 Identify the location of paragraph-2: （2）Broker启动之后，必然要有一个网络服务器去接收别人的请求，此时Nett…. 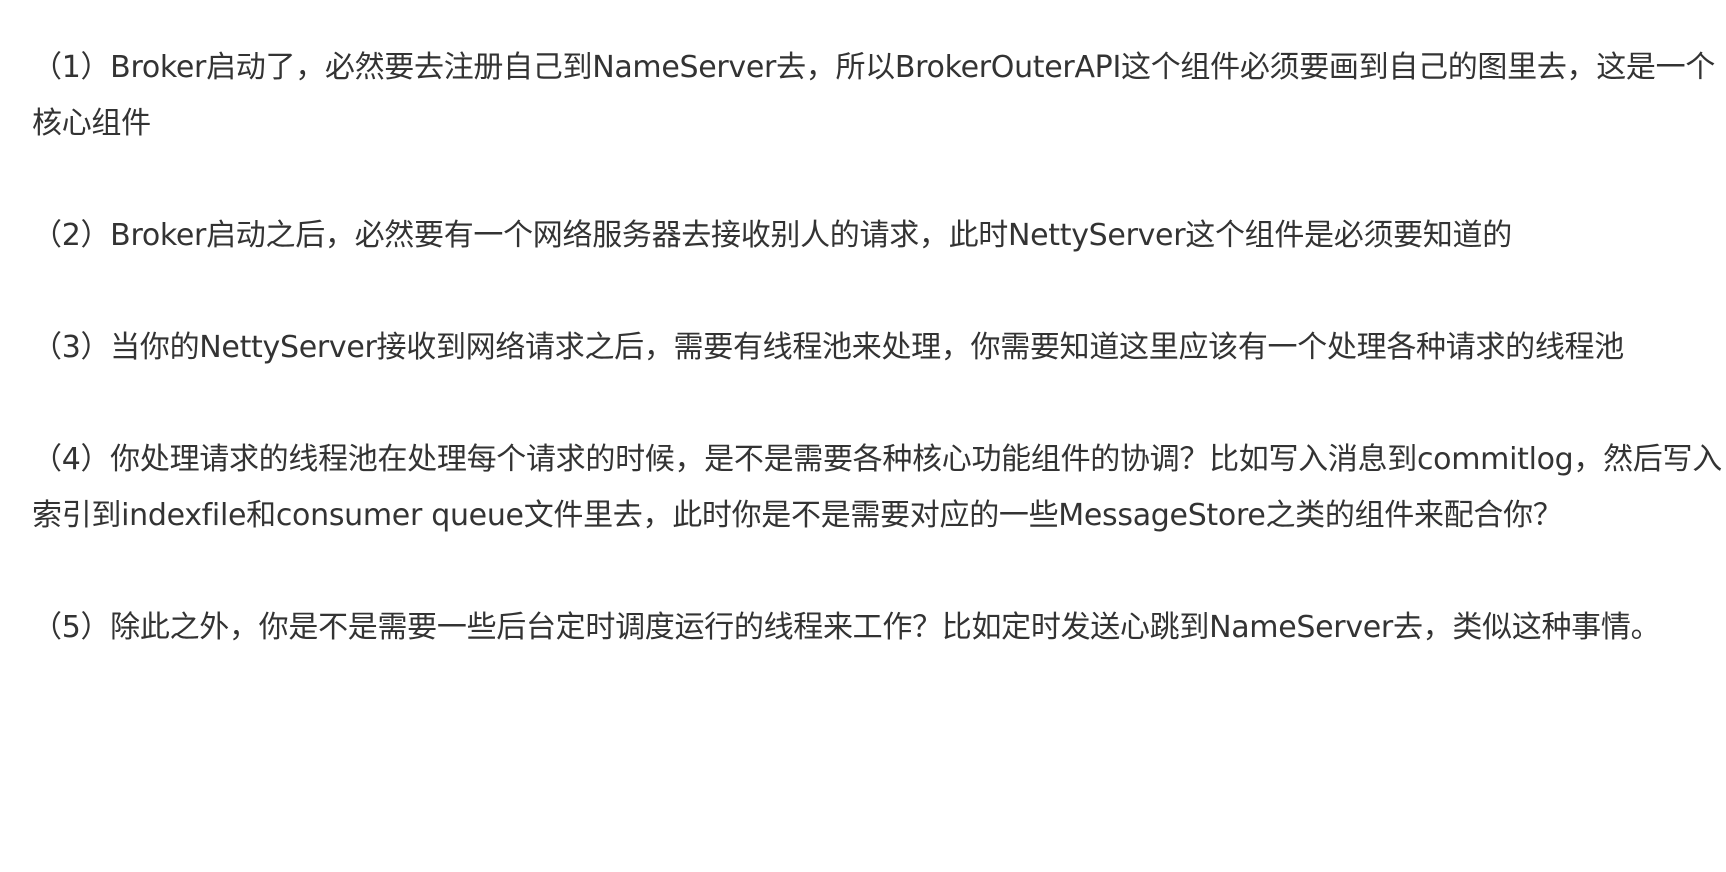
(772, 235).